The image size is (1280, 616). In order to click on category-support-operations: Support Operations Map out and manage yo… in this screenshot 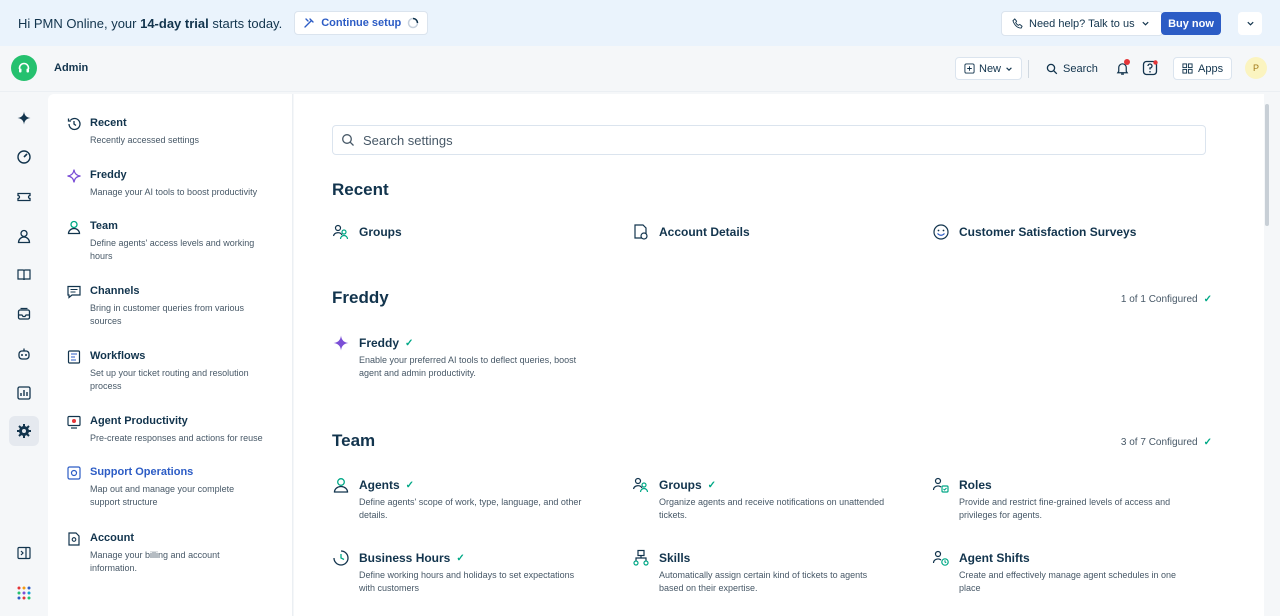, I will do `click(176, 487)`.